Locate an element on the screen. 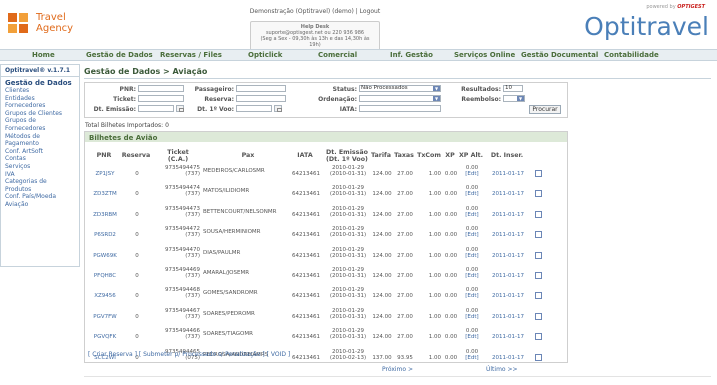 The image size is (717, 385). cell-pnr: ZP1JSY is located at coordinates (105, 174).